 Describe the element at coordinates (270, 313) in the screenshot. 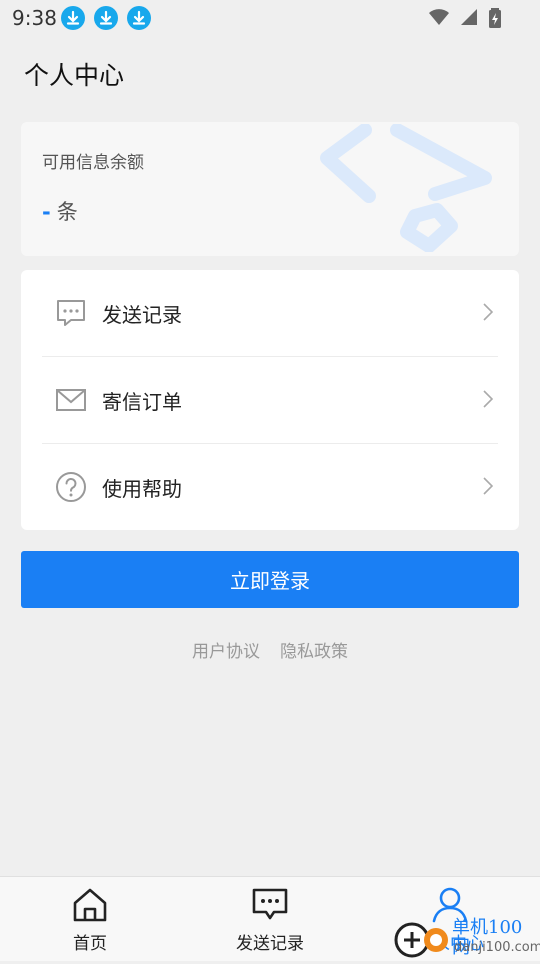

I see `menu-item-send-records: 发送记录` at that location.